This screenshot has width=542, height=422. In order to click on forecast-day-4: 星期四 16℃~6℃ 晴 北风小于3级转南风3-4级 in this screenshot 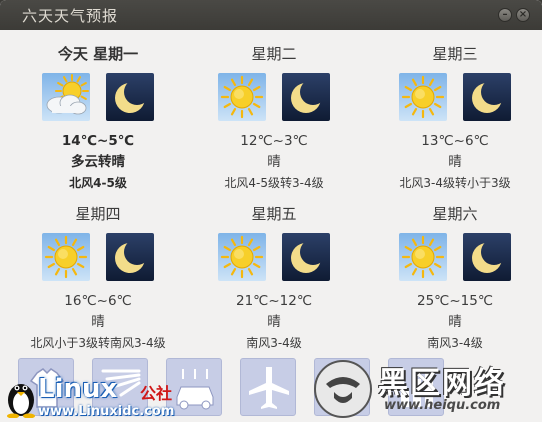, I will do `click(98, 278)`.